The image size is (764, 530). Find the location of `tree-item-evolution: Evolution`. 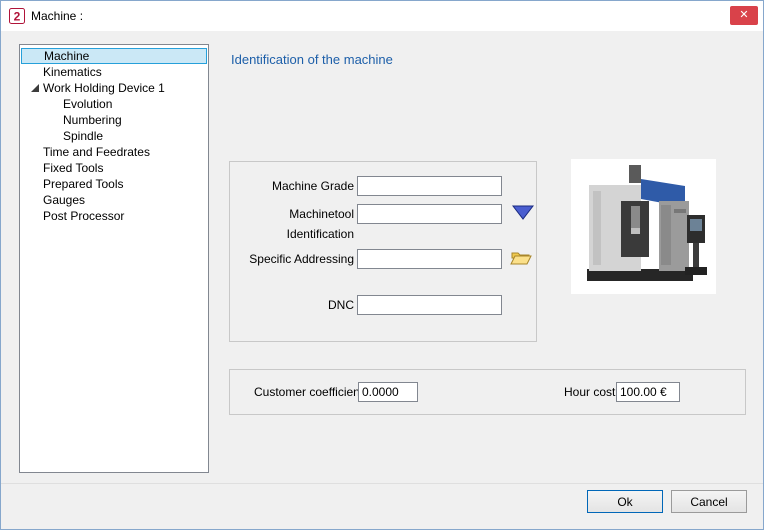

tree-item-evolution: Evolution is located at coordinates (114, 104).